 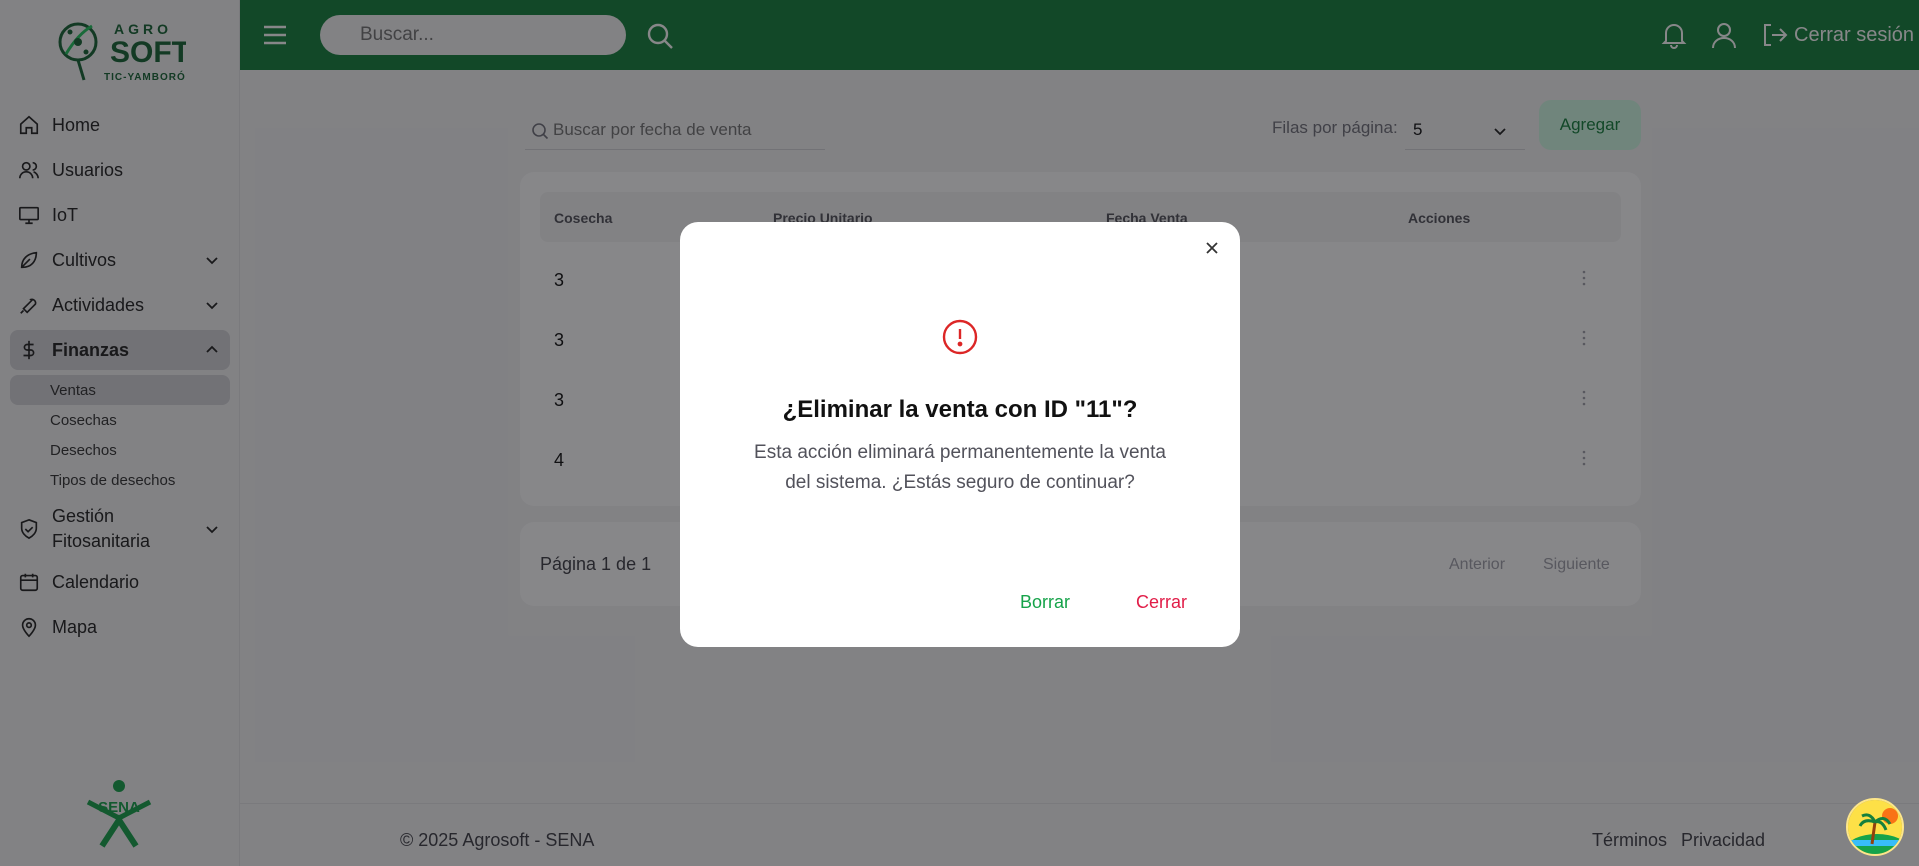 What do you see at coordinates (960, 409) in the screenshot?
I see `dialog-title: ¿Eliminar la venta con ID "11"?` at bounding box center [960, 409].